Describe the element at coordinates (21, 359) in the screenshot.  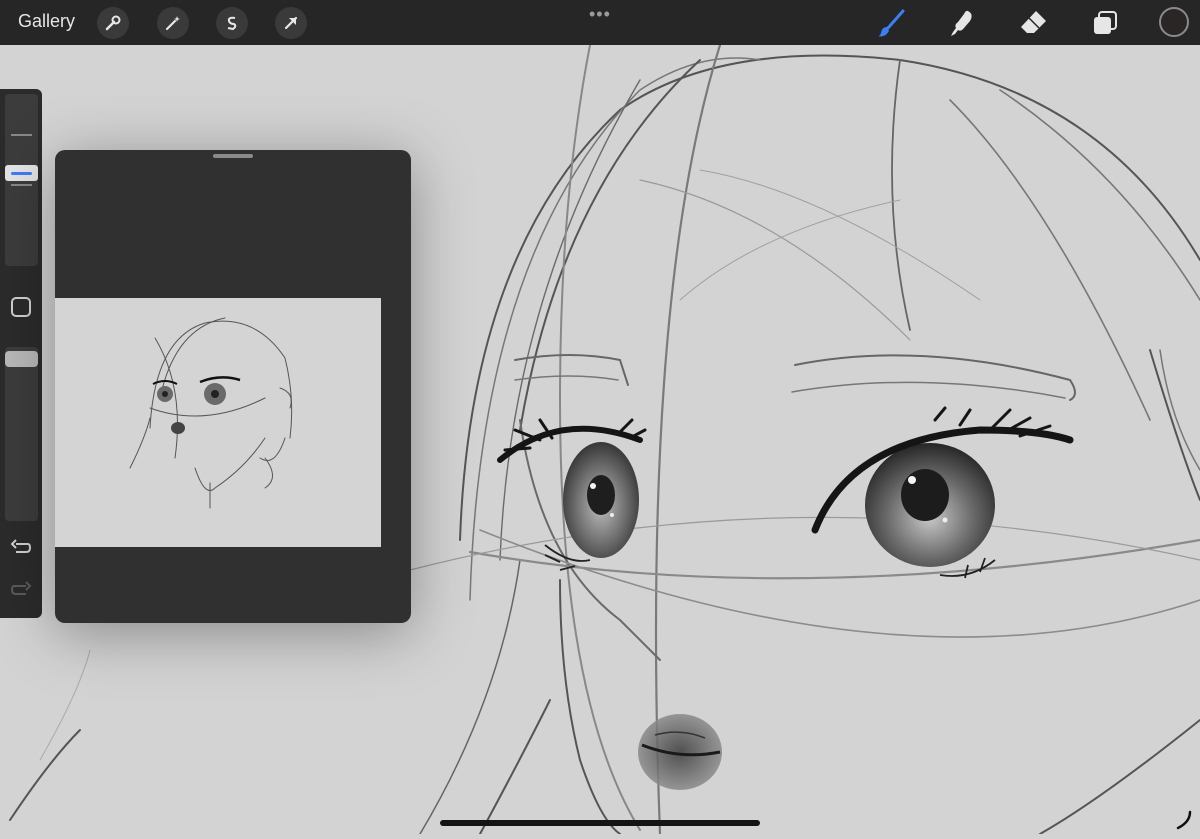
I see `opacity-handle` at that location.